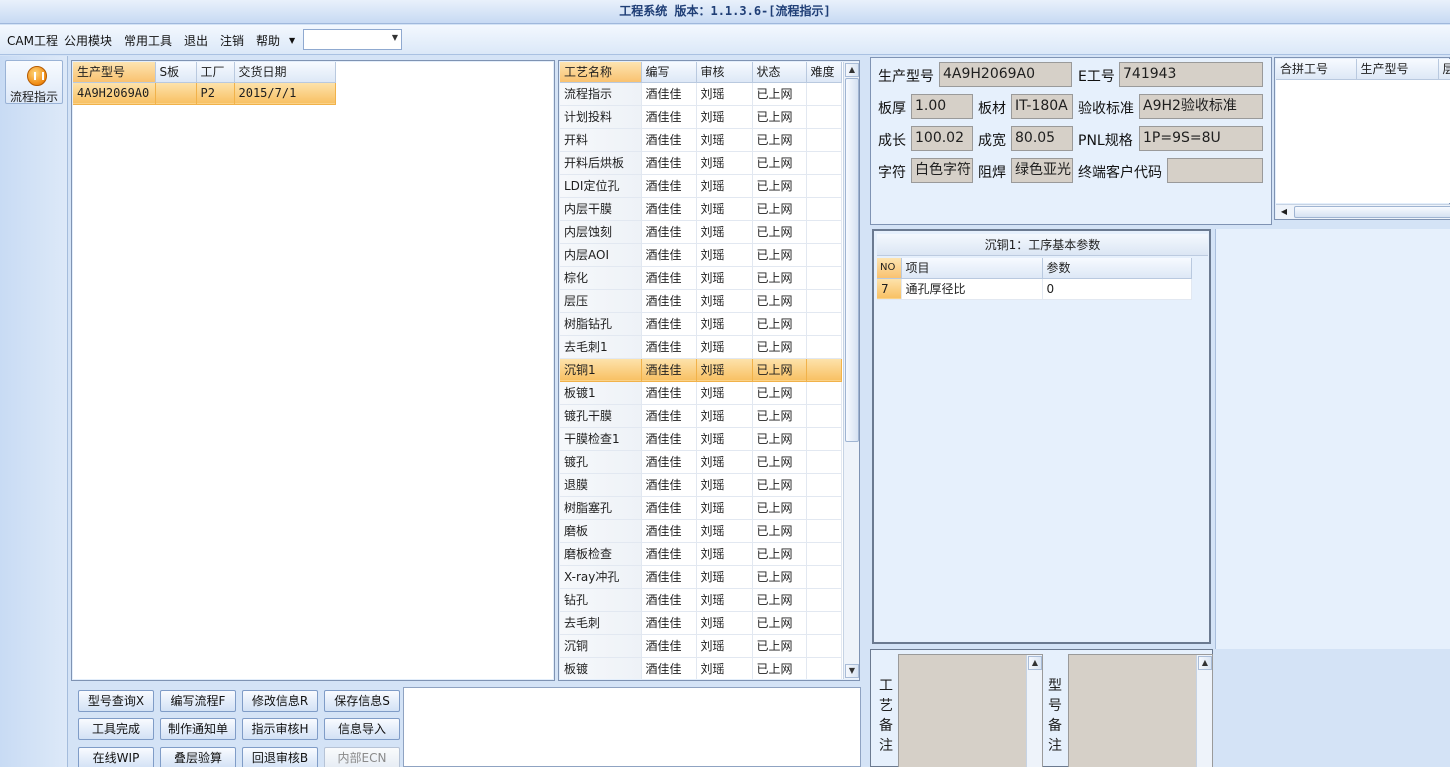  I want to click on stack-check-button: 叠层验算, so click(198, 757).